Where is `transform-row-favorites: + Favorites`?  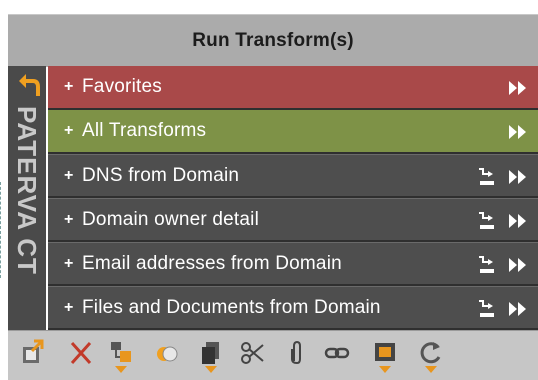
transform-row-favorites: + Favorites is located at coordinates (293, 88).